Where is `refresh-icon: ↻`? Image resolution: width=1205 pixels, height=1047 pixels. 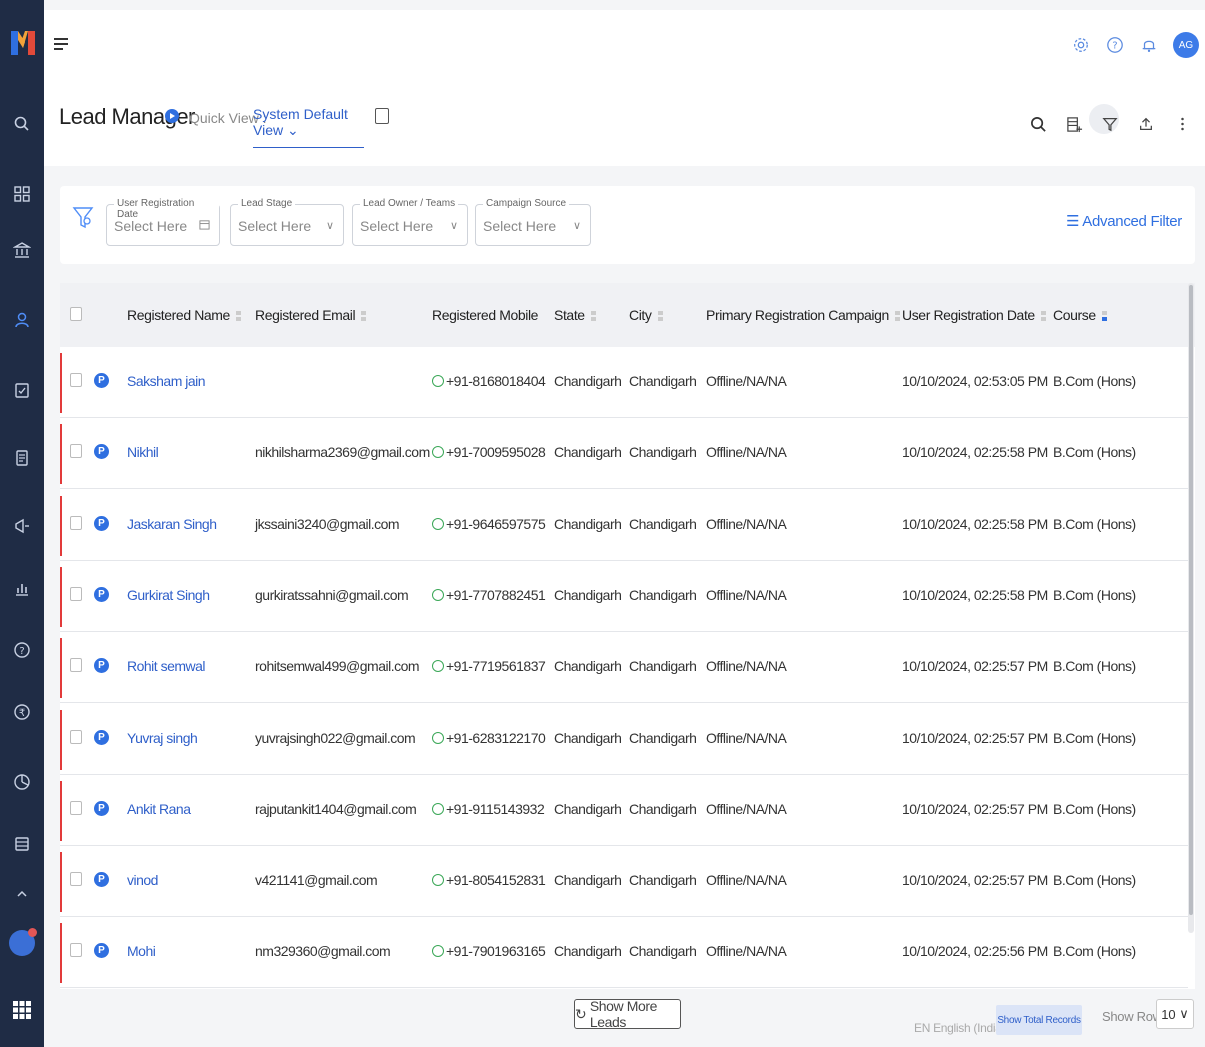 refresh-icon: ↻ is located at coordinates (582, 1013).